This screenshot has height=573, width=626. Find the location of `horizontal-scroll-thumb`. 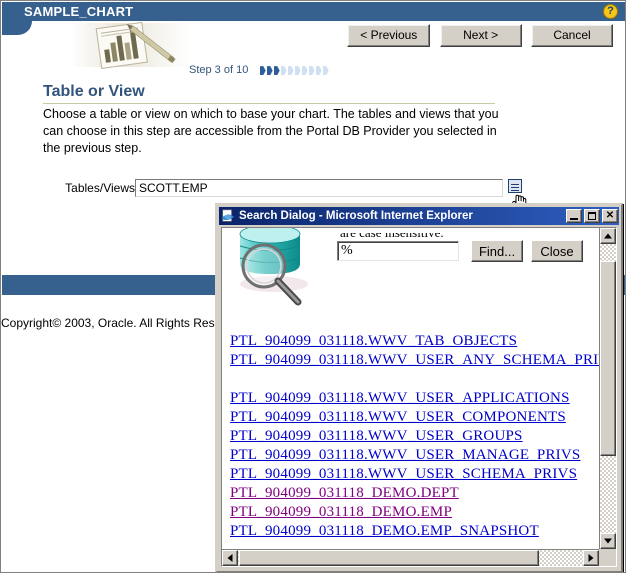

horizontal-scroll-thumb is located at coordinates (389, 558).